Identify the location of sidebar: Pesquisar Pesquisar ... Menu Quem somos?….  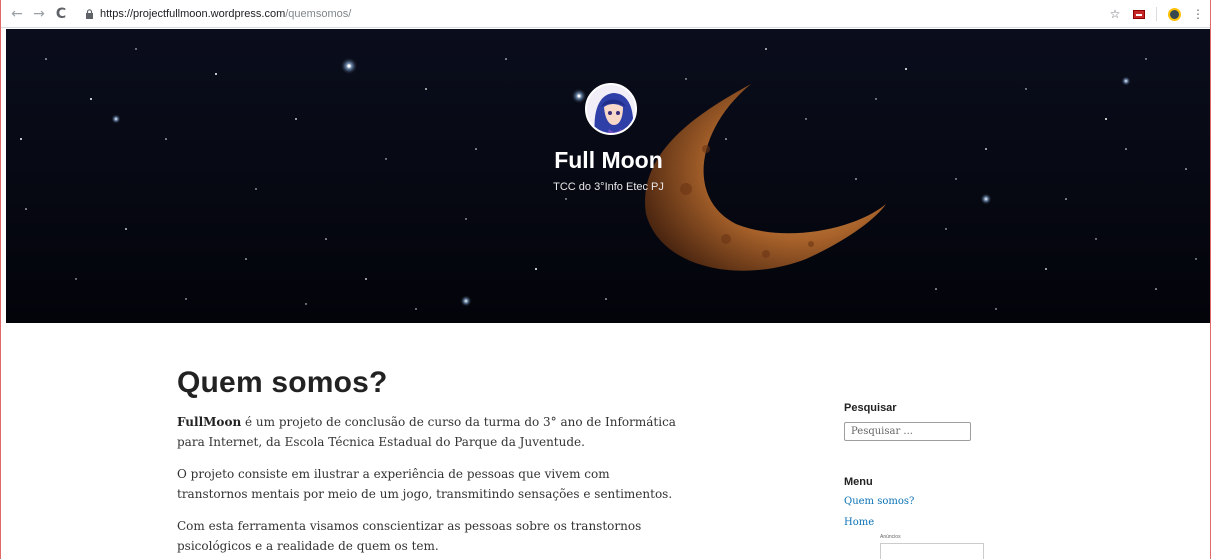
(944, 480).